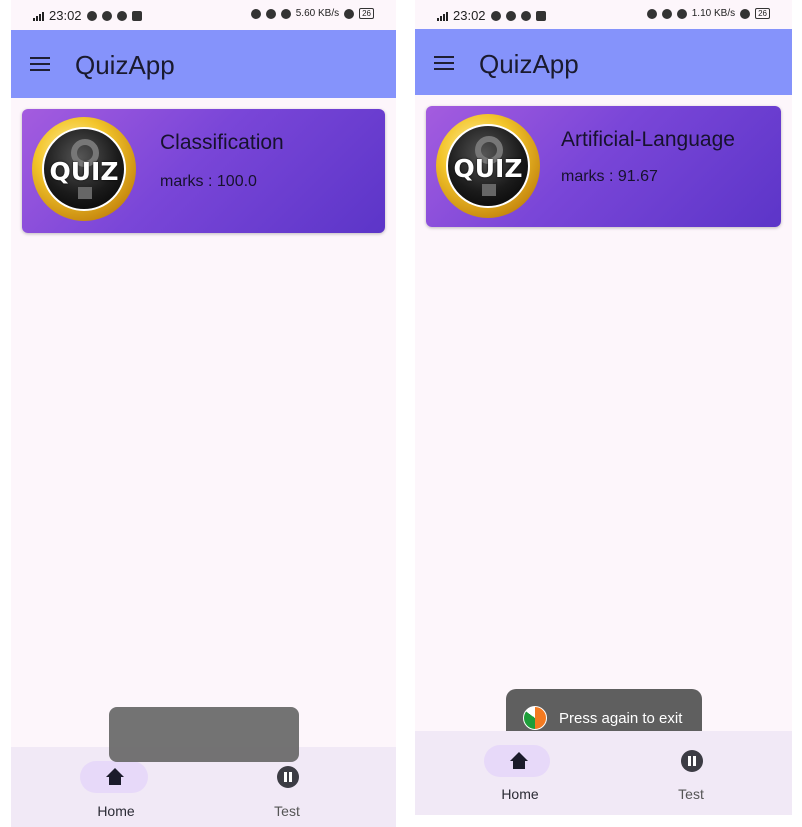 The width and height of the screenshot is (802, 827). I want to click on network-speed: 5.60 KB/s, so click(317, 13).